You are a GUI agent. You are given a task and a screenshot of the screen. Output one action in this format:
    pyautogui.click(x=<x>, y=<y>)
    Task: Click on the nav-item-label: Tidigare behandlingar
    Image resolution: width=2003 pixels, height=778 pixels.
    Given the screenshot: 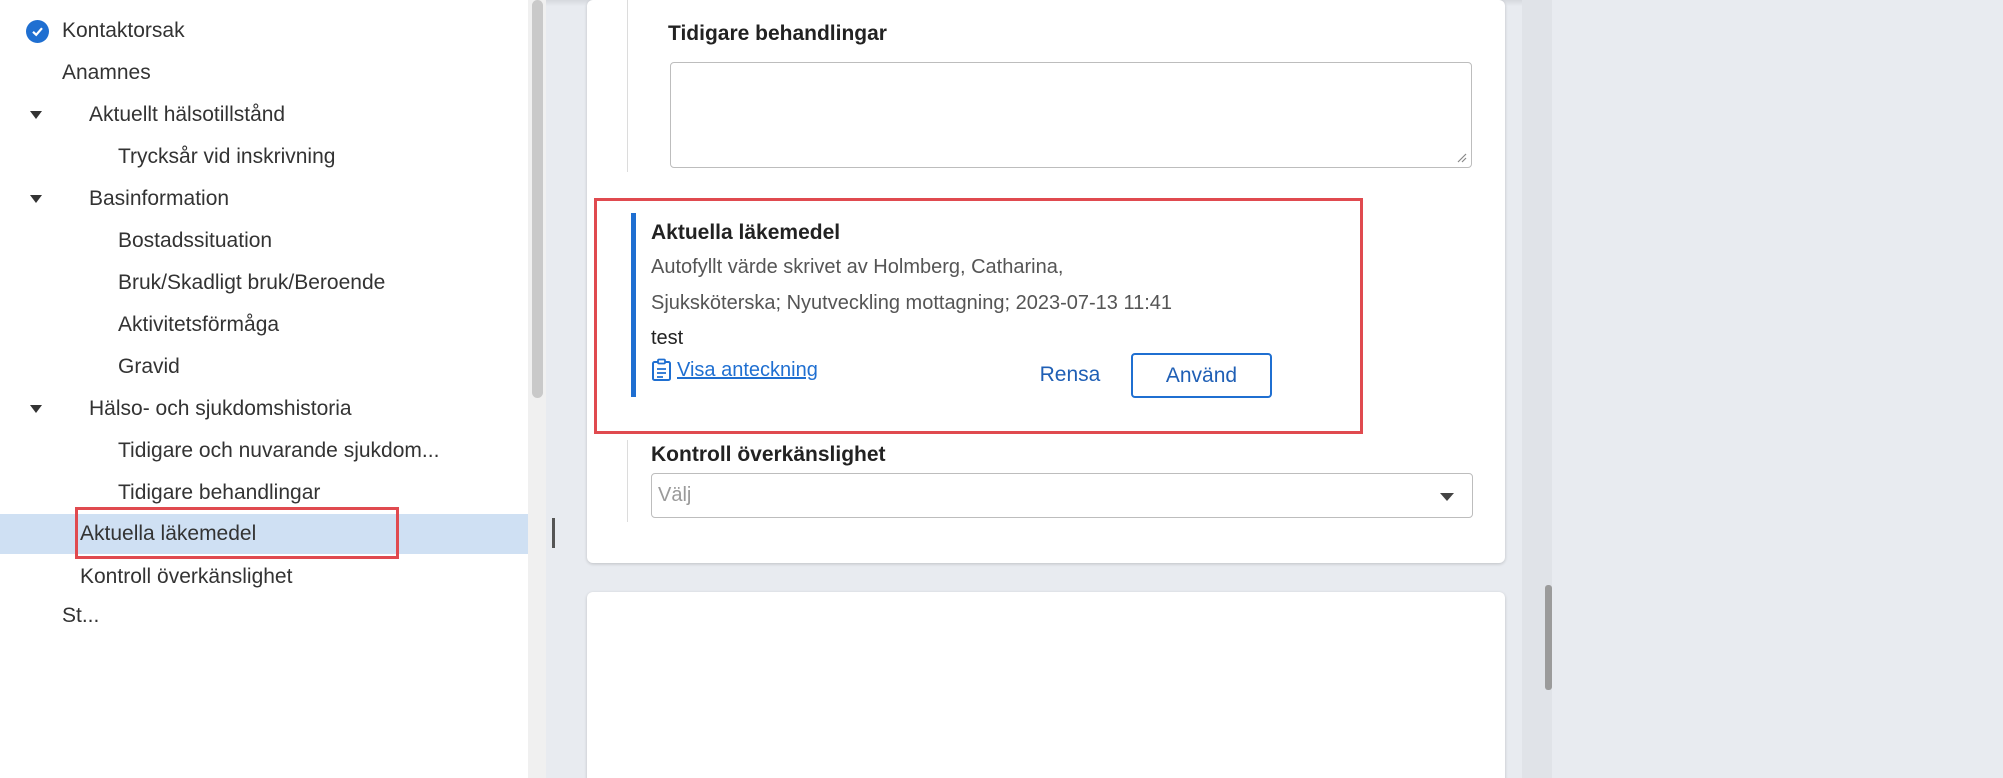 What is the action you would take?
    pyautogui.click(x=219, y=492)
    